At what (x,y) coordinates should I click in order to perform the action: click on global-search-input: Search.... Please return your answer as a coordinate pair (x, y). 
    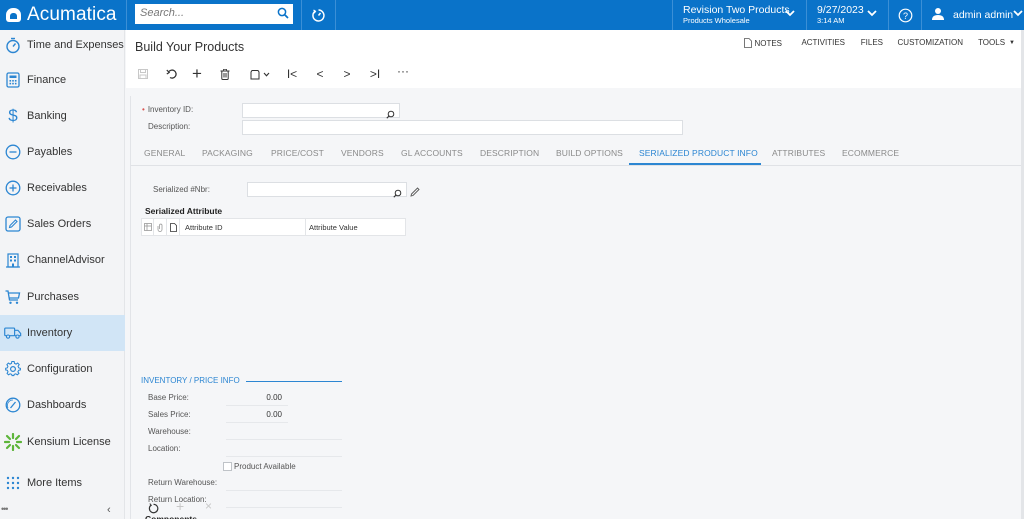
    Looking at the image, I should click on (214, 14).